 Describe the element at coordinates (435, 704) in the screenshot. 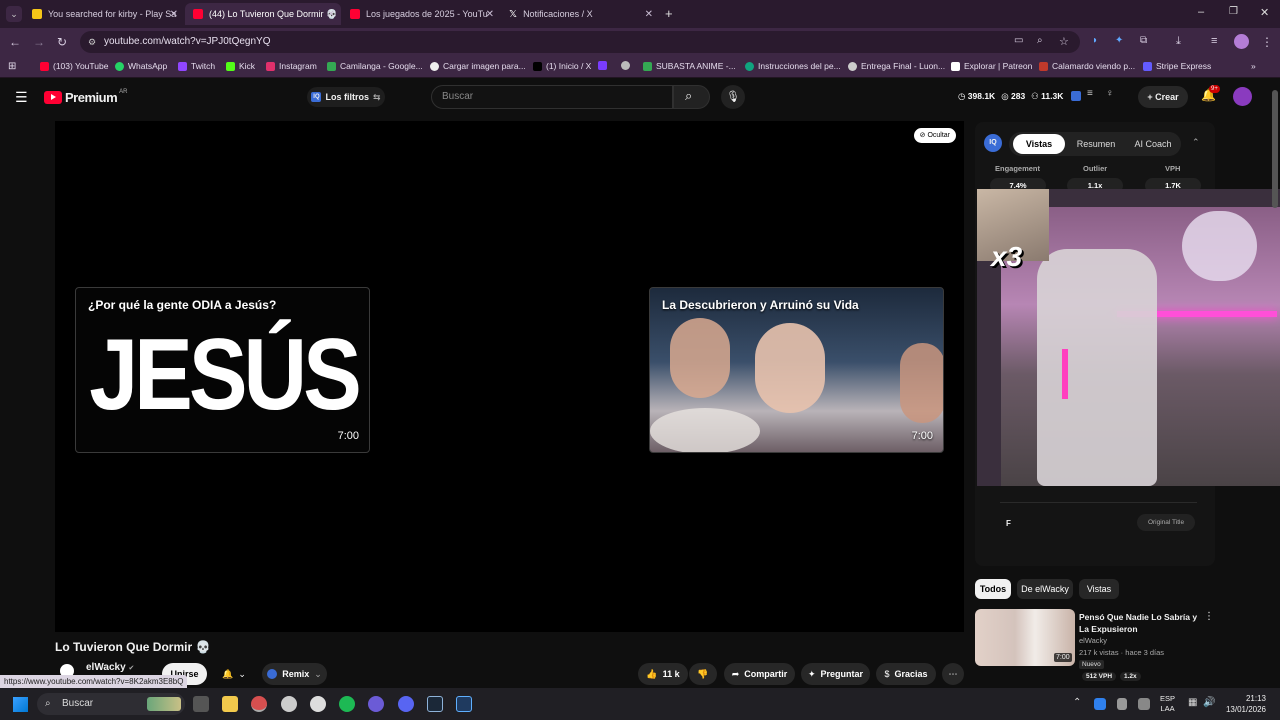

I see `steam-icon` at that location.